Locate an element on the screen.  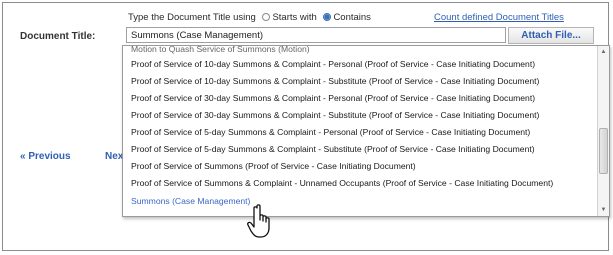
list-item-highlighted: Summons (Case Management) is located at coordinates (190, 201).